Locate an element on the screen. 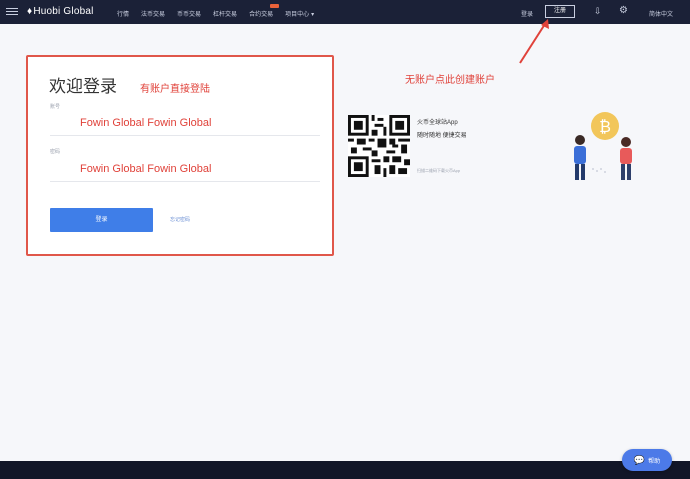 The image size is (690, 479). brand-name: Huobi Global is located at coordinates (63, 11).